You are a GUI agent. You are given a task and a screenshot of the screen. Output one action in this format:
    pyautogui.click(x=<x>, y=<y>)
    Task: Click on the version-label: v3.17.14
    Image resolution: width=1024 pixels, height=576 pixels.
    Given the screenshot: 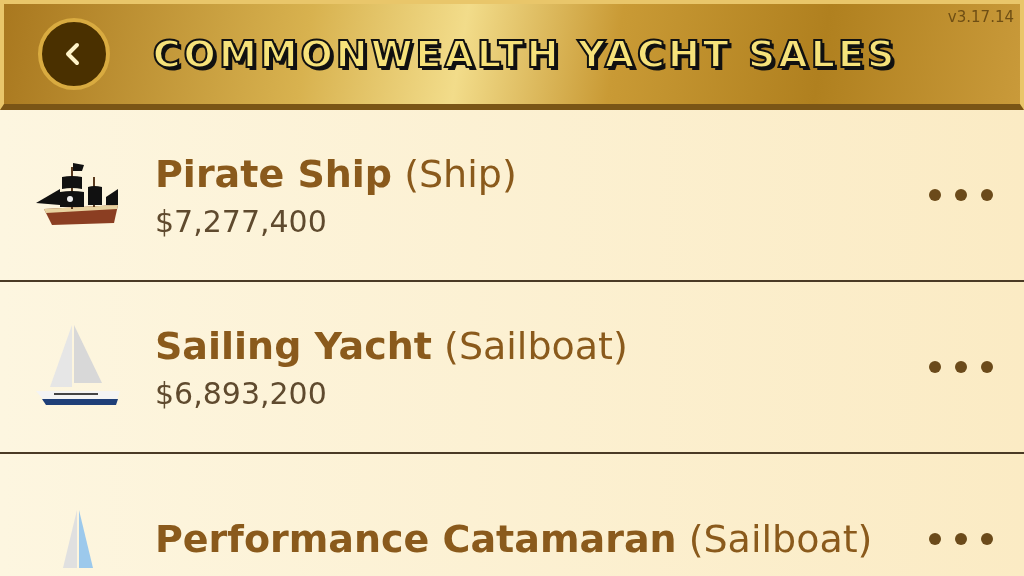 What is the action you would take?
    pyautogui.click(x=980, y=17)
    